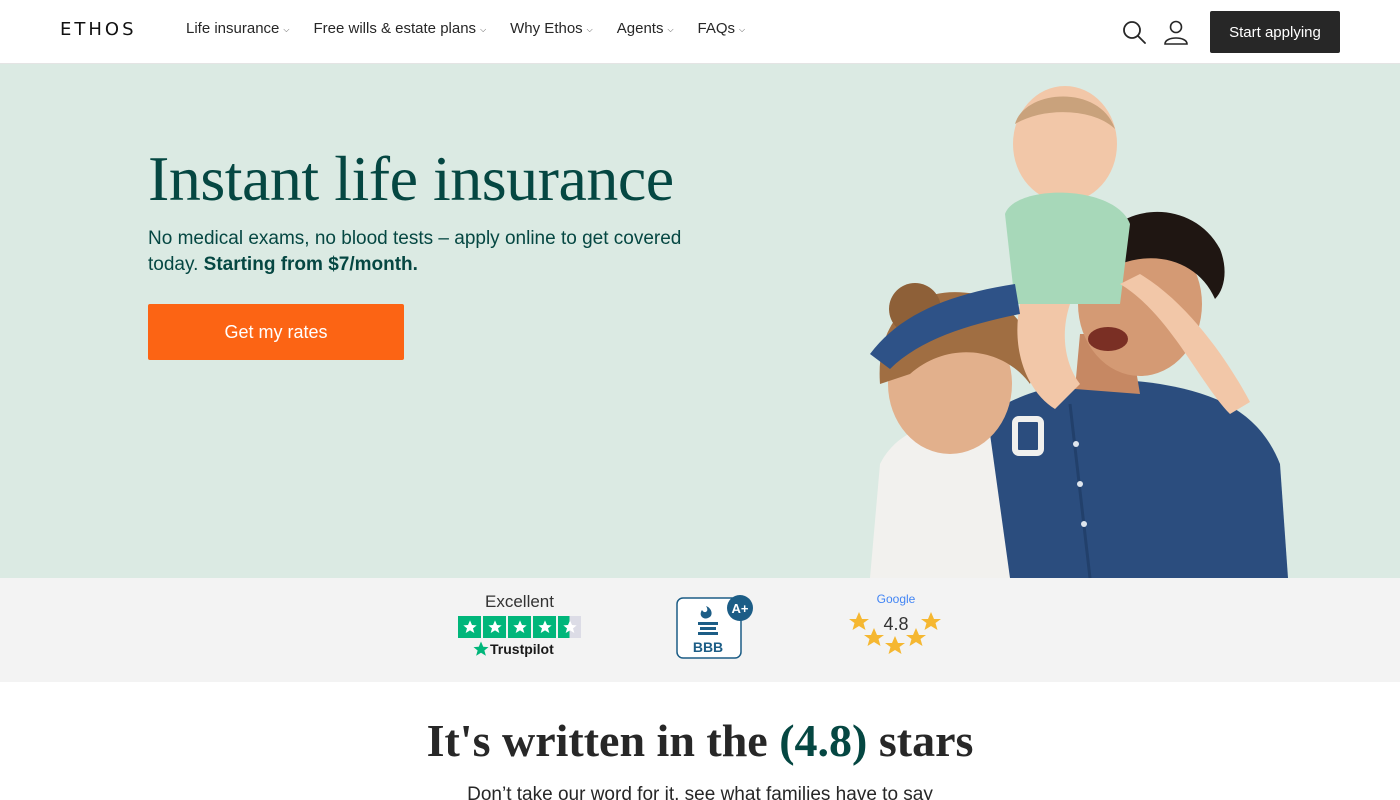 Image resolution: width=1400 pixels, height=800 pixels. I want to click on trustpilot-badge: Excellent Trustpilot, so click(519, 627).